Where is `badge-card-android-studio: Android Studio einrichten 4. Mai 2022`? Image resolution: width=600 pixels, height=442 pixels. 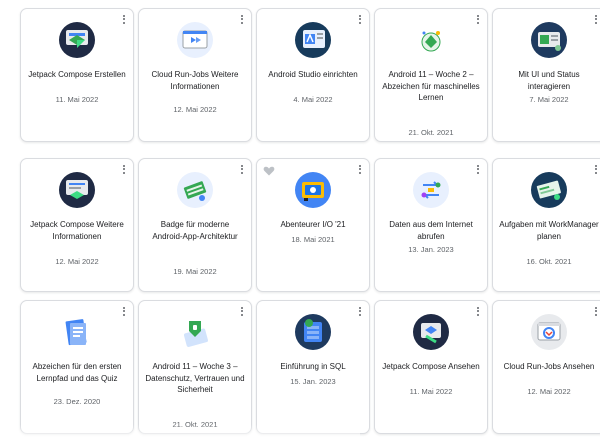
badge-card-android-studio: Android Studio einrichten 4. Mai 2022 is located at coordinates (313, 75).